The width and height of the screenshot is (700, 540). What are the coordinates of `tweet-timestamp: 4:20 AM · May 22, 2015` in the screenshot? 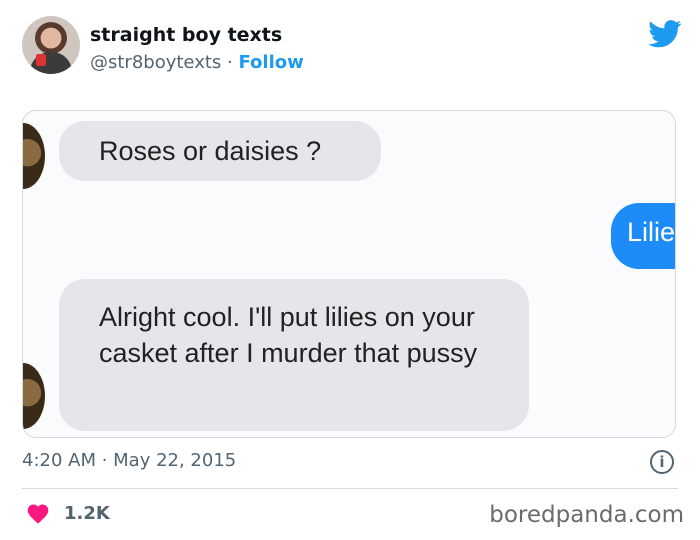 It's located at (129, 460).